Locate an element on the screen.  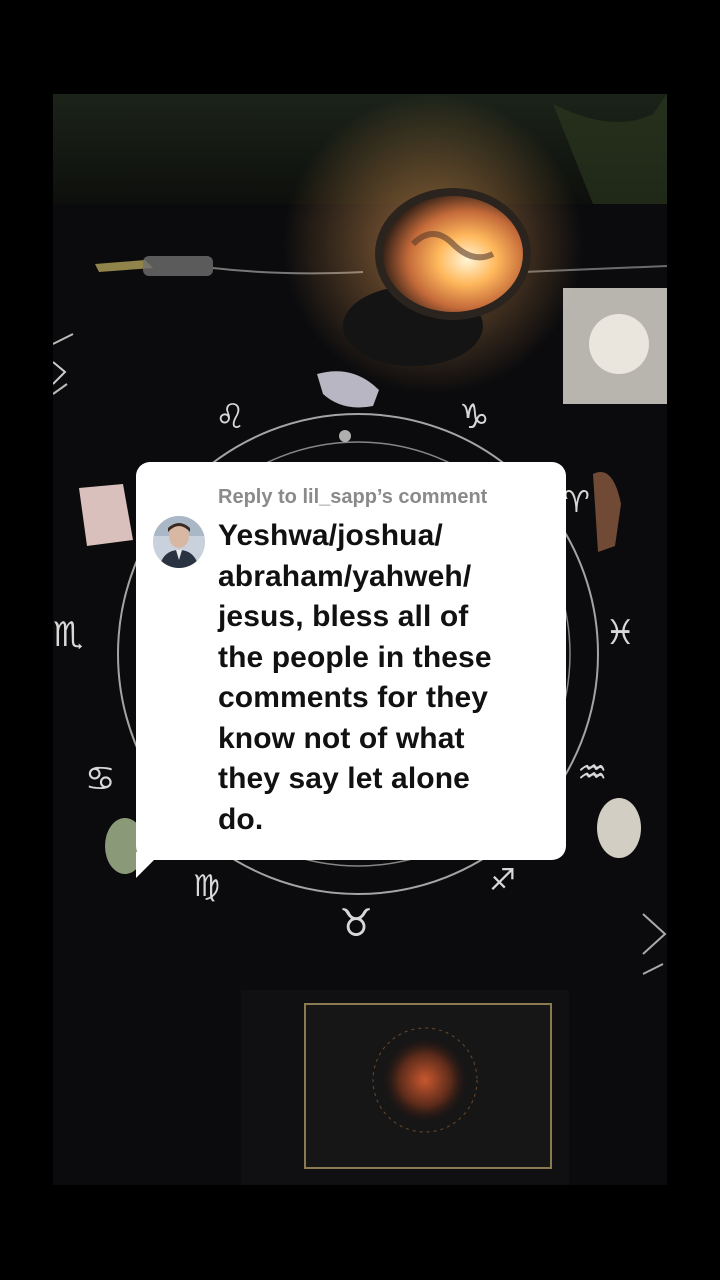
scorpio-glyph: ♏ is located at coordinates (68, 635).